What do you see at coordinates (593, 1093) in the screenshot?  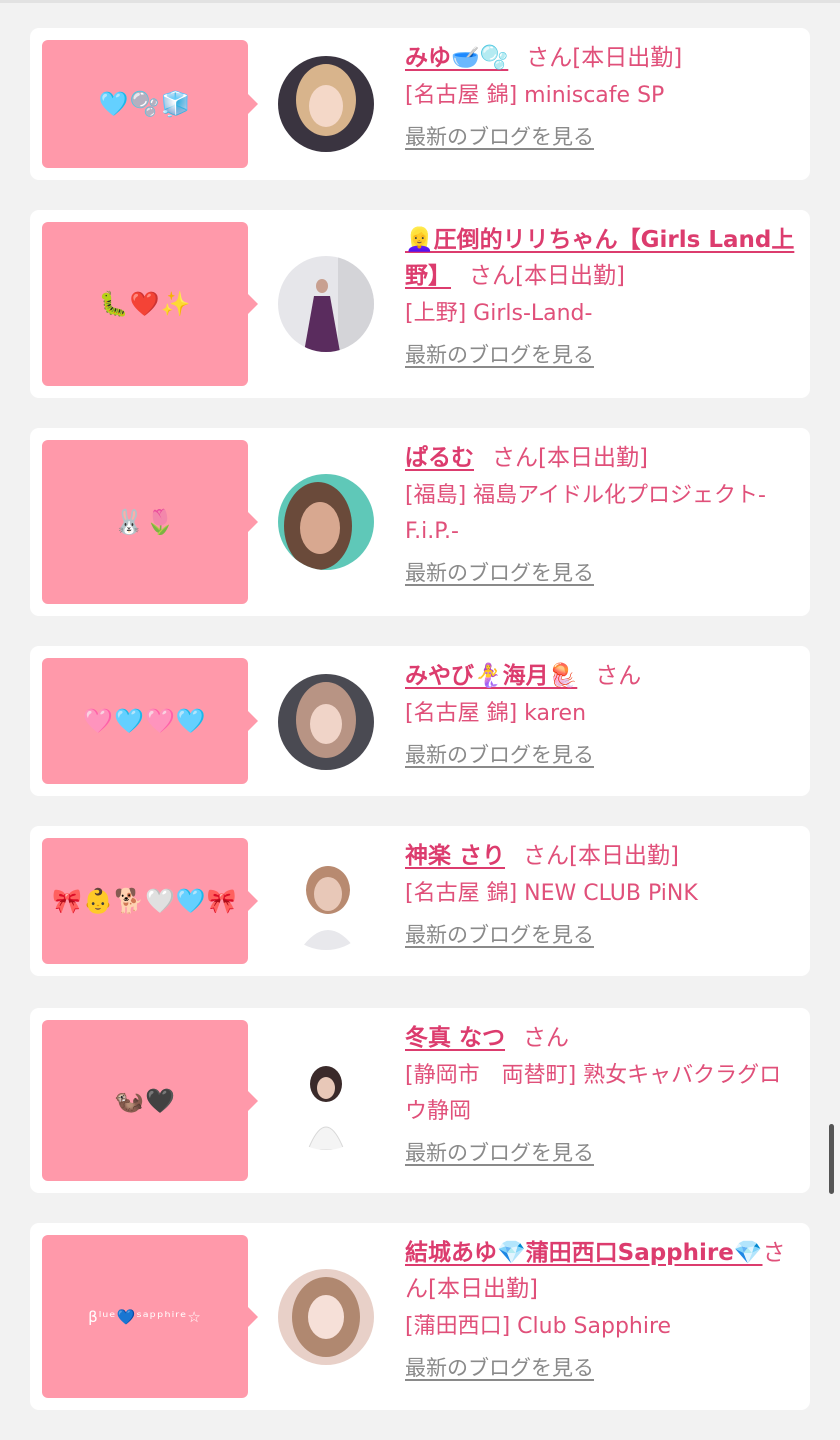 I see `shop-label: [静岡市 両替町] 熟女キャバクラグロウ静岡` at bounding box center [593, 1093].